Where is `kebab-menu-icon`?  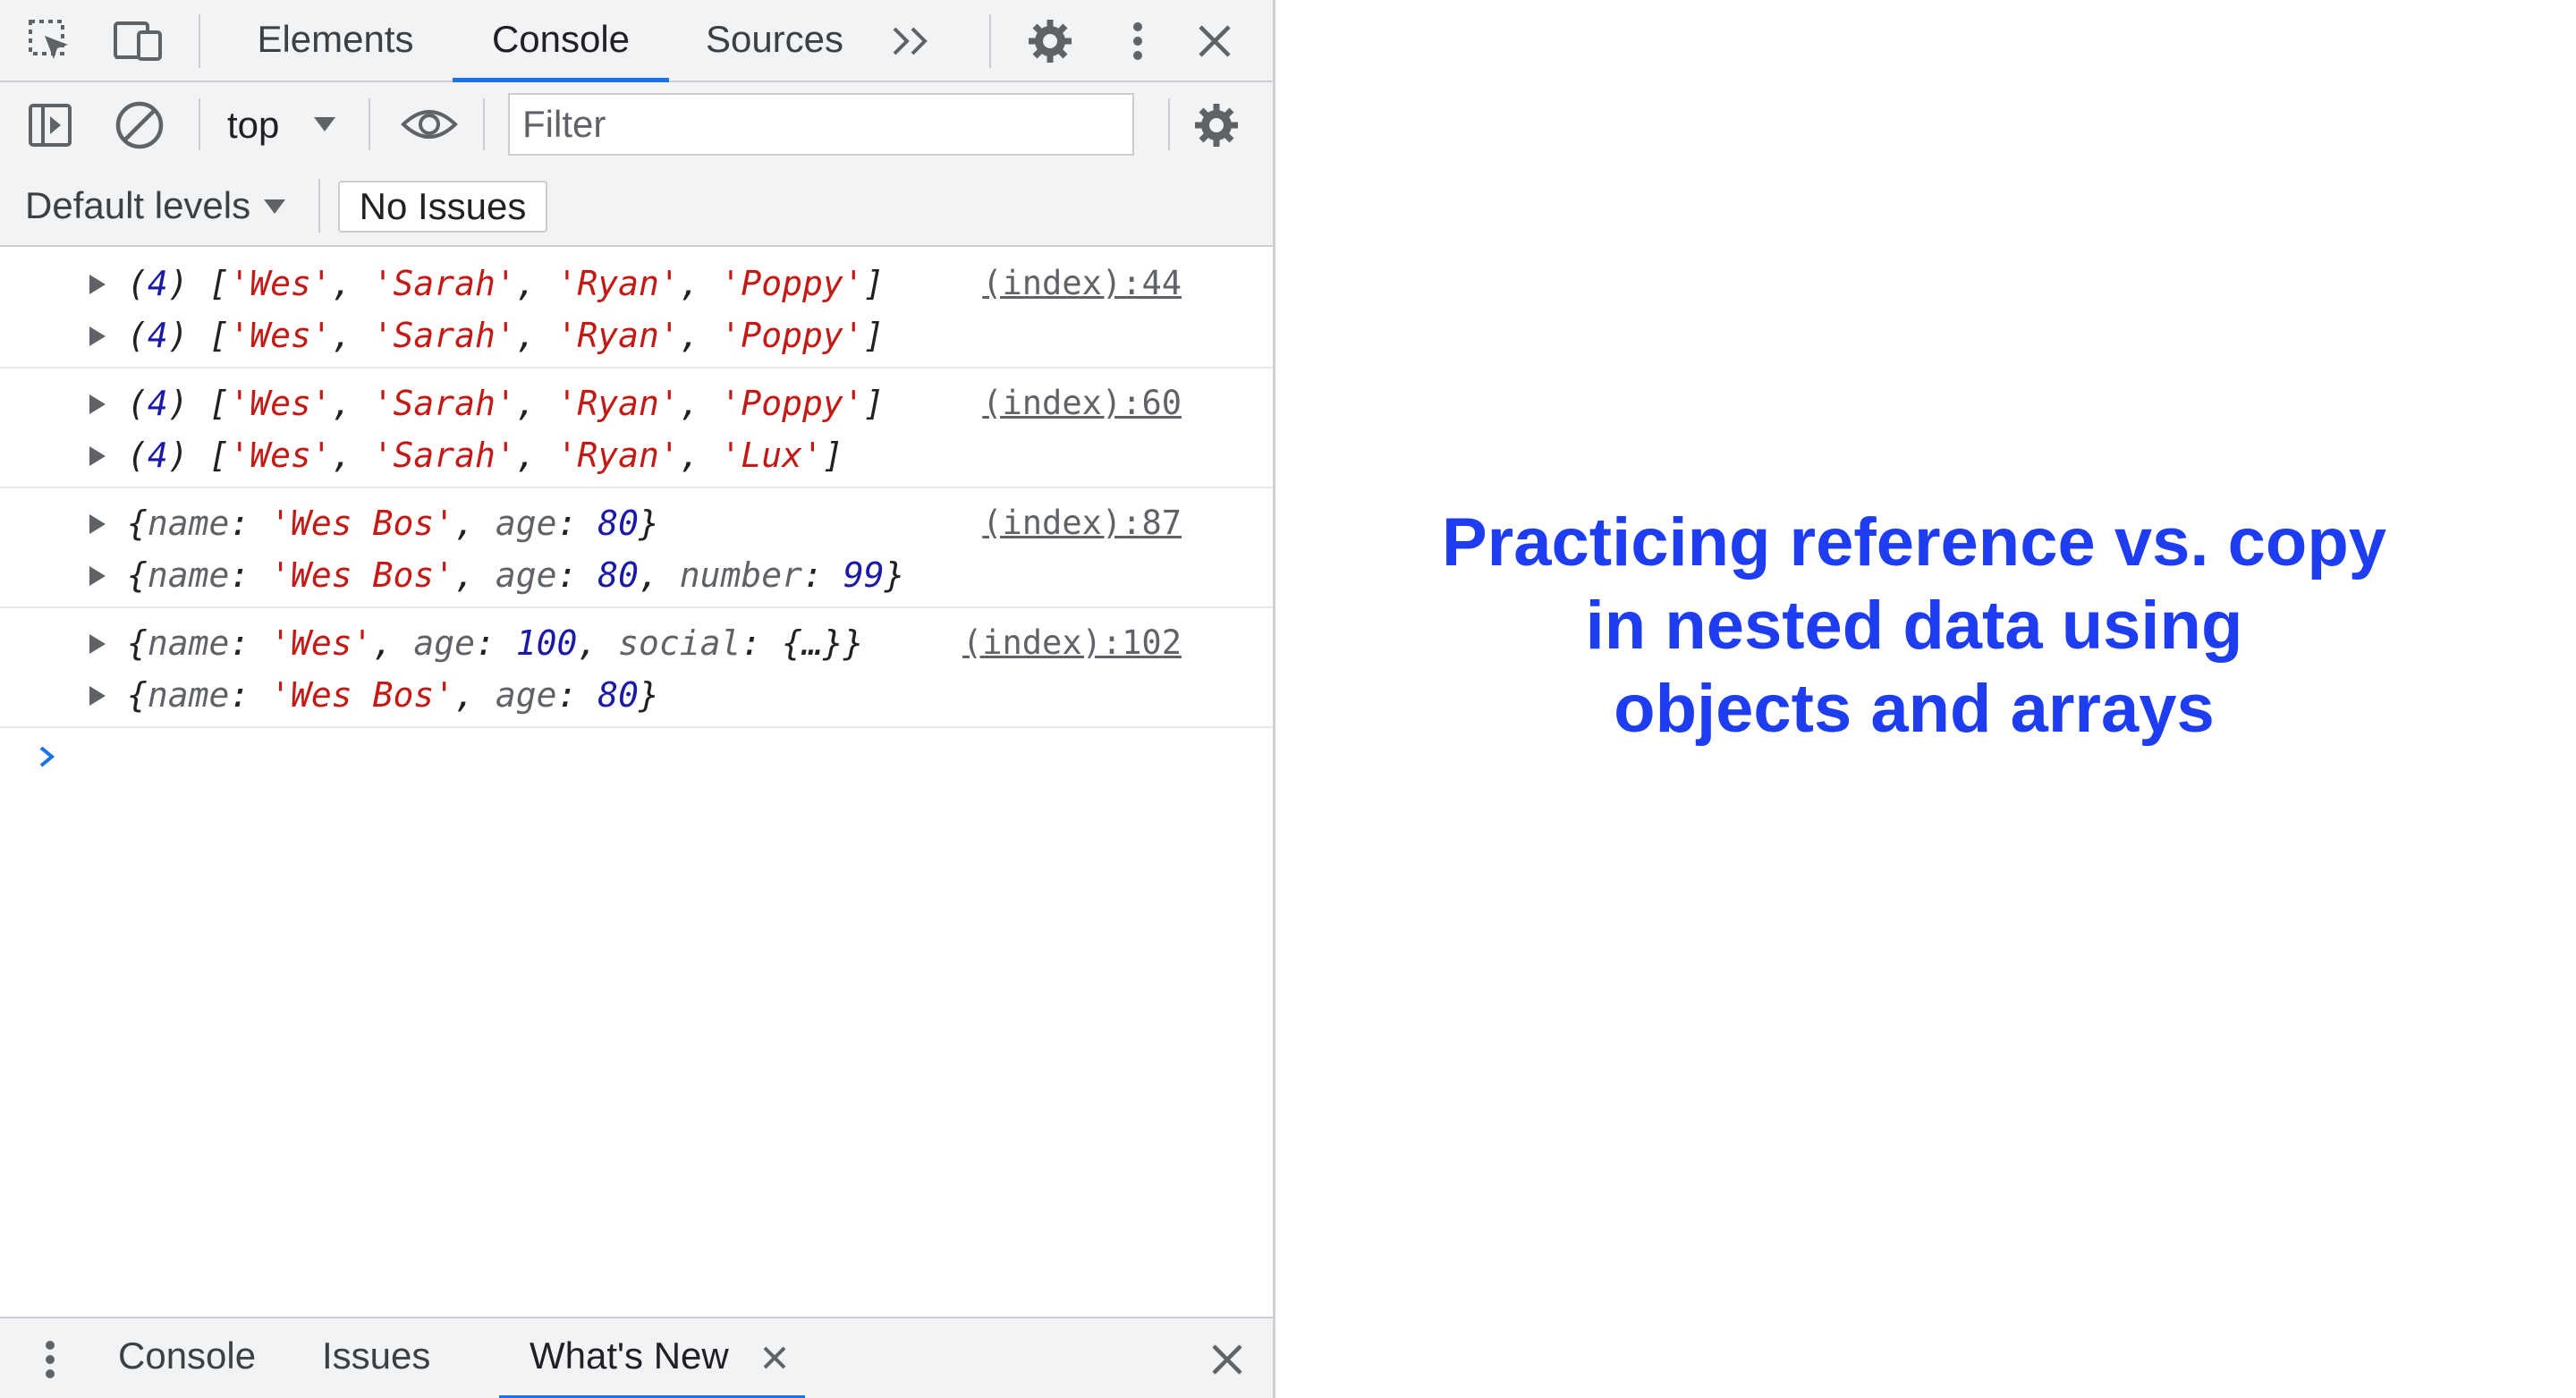
kebab-menu-icon is located at coordinates (1138, 41).